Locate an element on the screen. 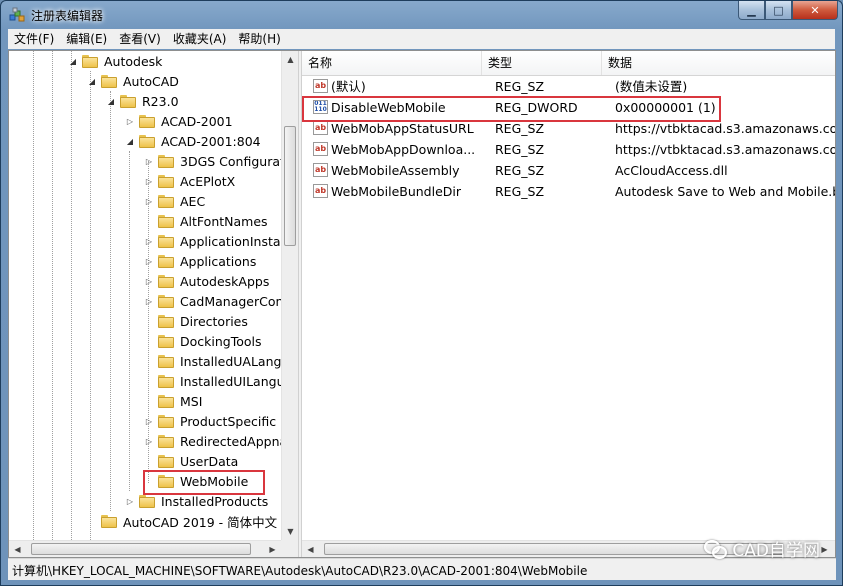 The height and width of the screenshot is (586, 843). maximize-icon: □ is located at coordinates (778, 10).